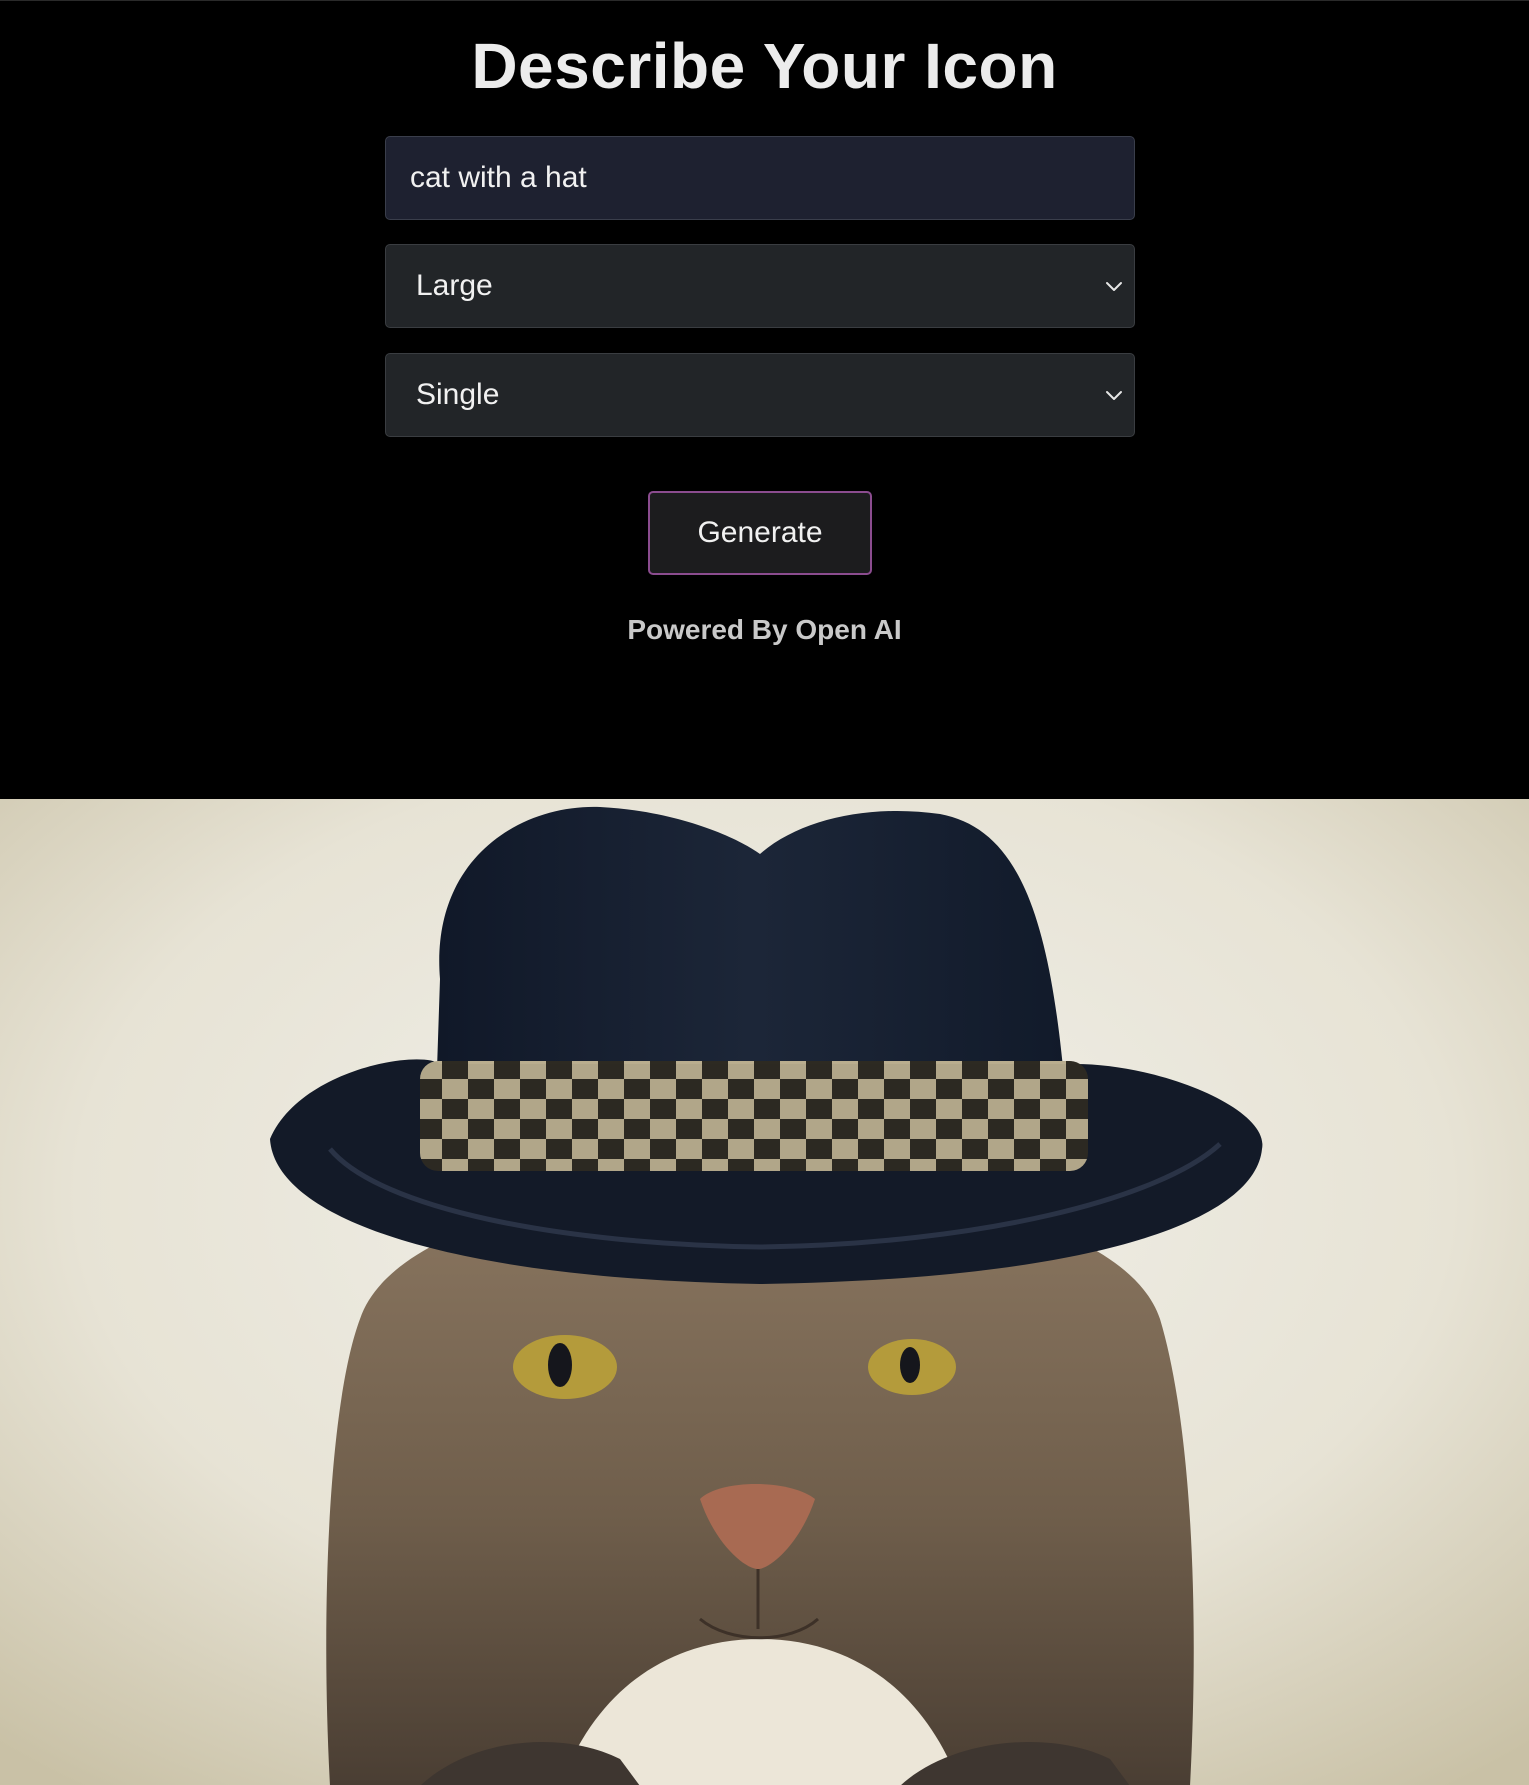 This screenshot has width=1529, height=1785. I want to click on generate-button: Generate, so click(760, 533).